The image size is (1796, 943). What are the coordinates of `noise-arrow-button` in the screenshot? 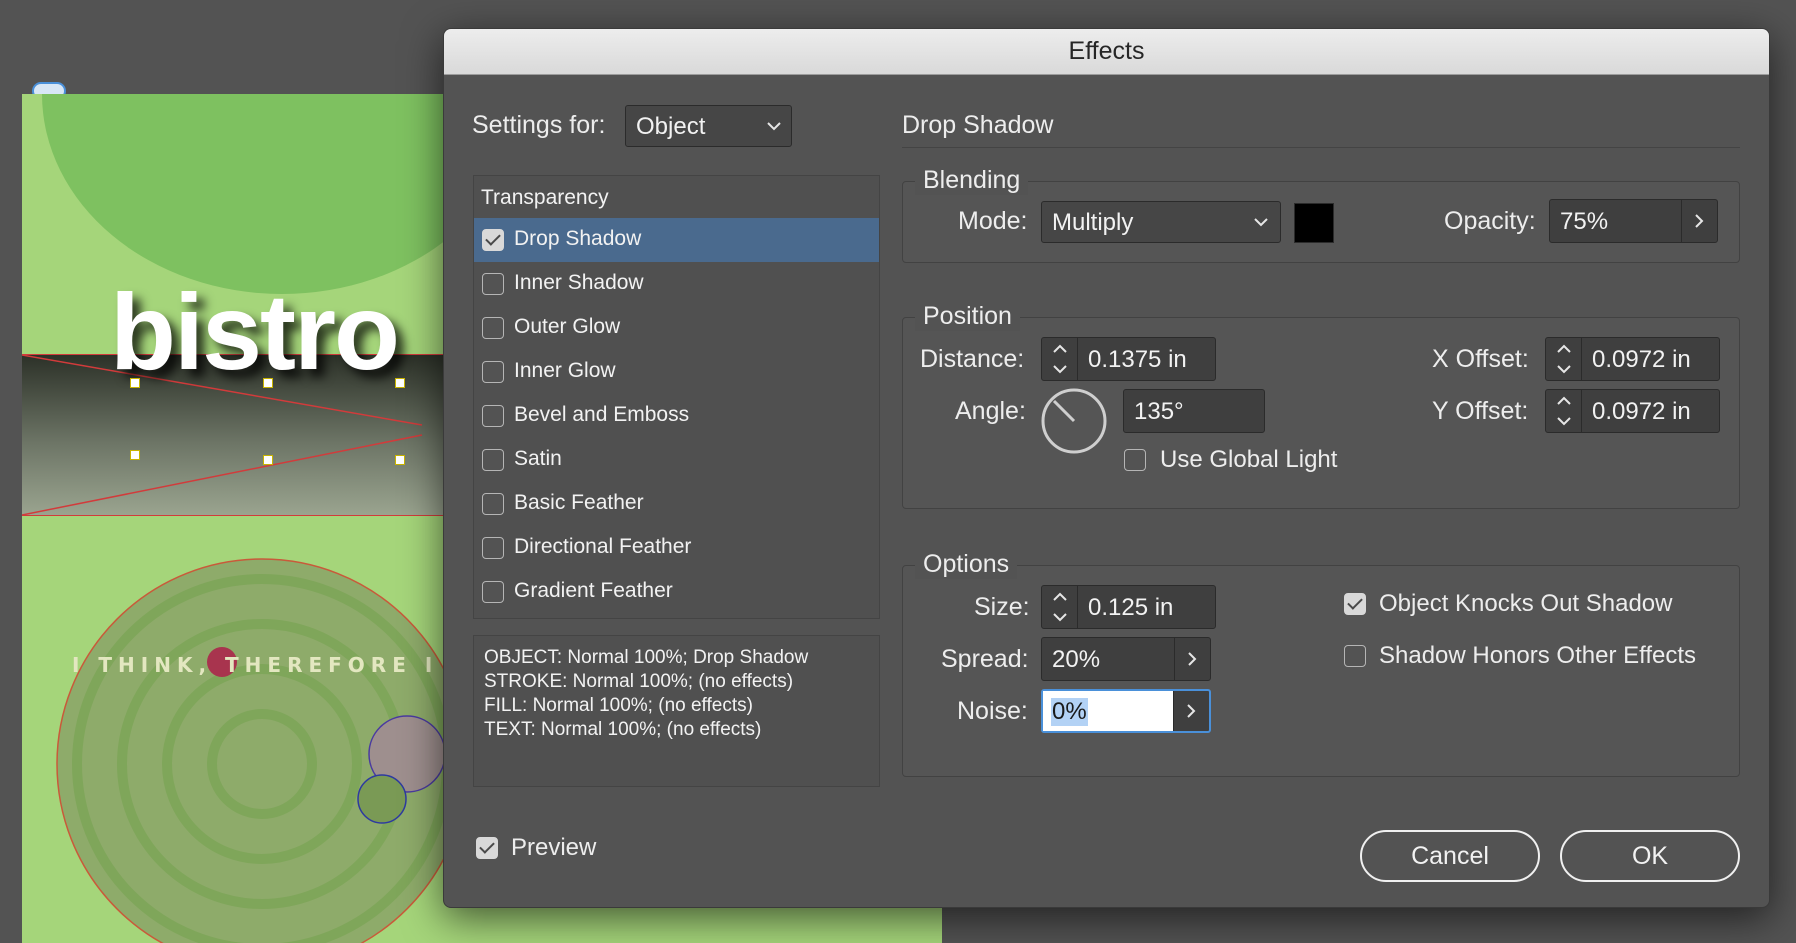 It's located at (1191, 711).